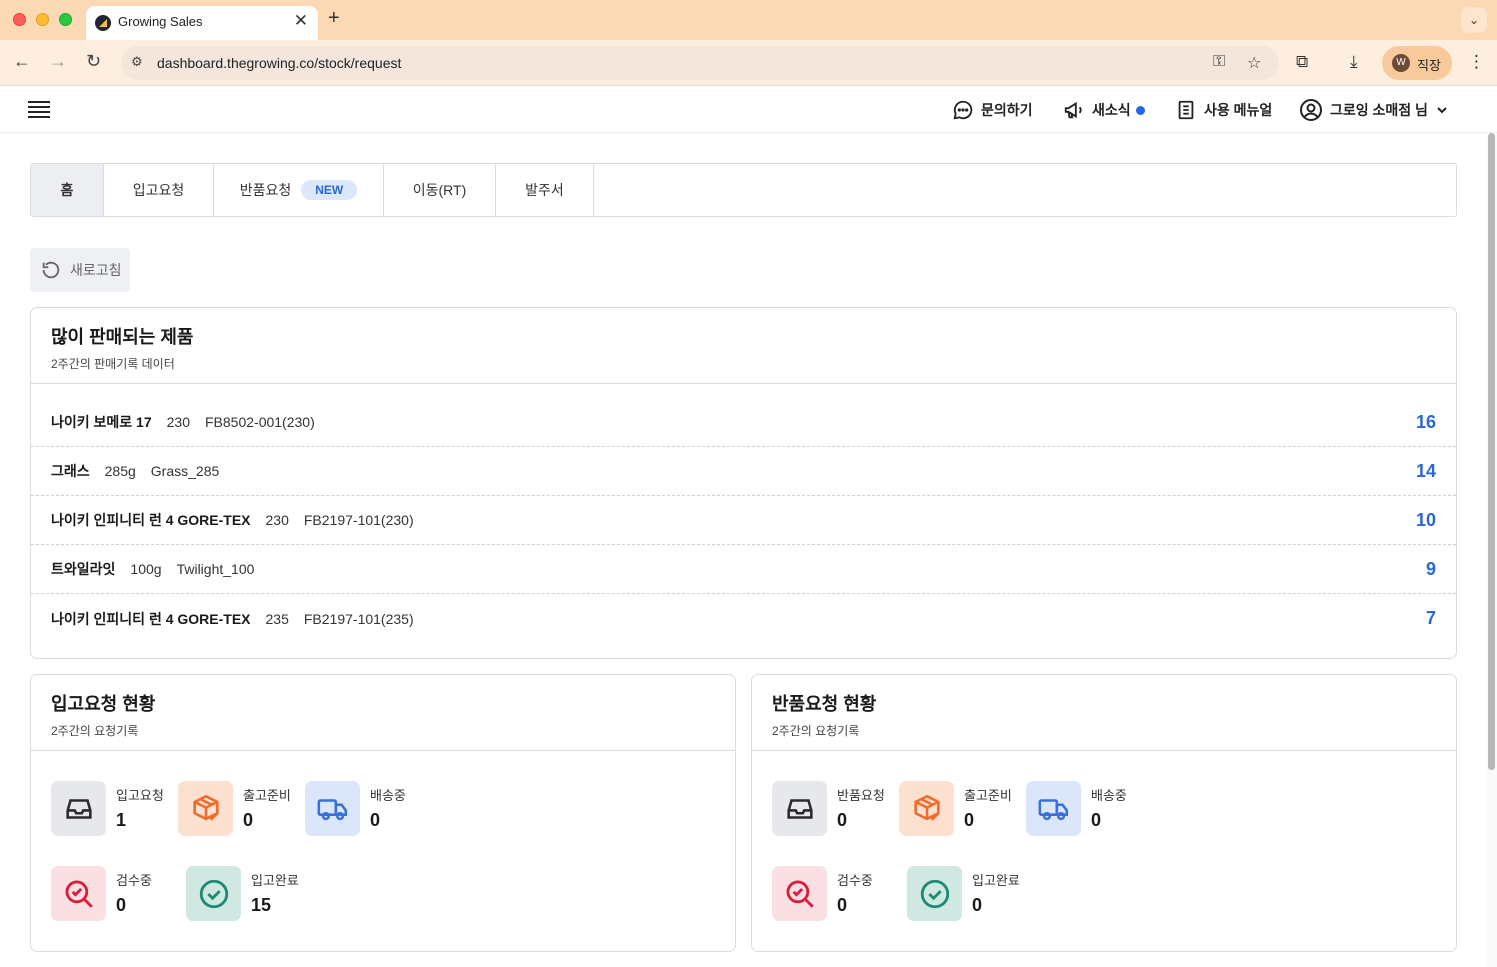  I want to click on new-badge: NEW, so click(329, 190).